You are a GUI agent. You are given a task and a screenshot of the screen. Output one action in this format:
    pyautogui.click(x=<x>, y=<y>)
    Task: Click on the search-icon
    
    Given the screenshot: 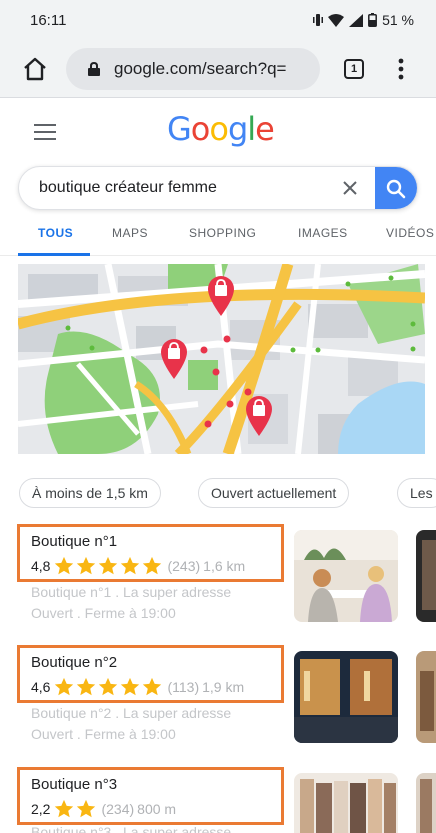 What is the action you would take?
    pyautogui.click(x=396, y=189)
    